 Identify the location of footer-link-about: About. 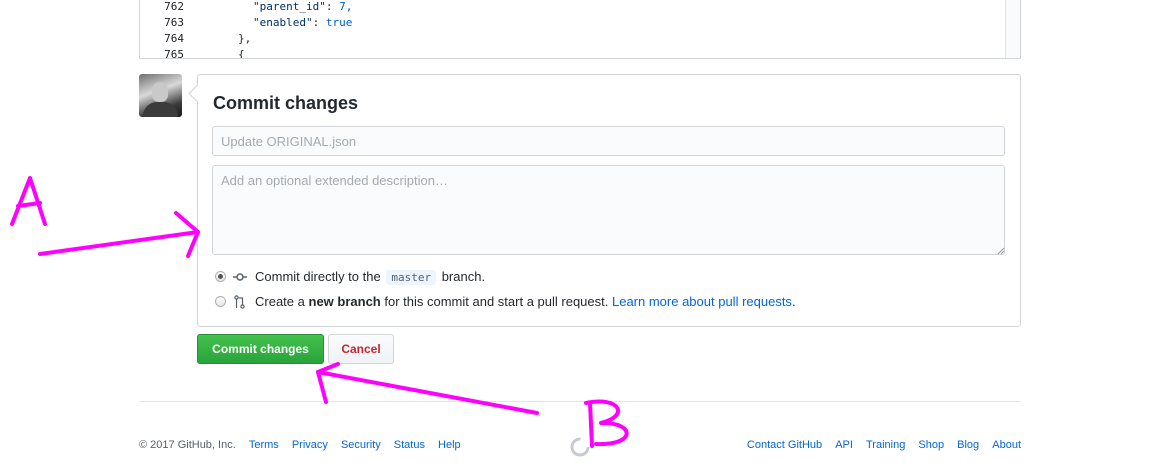
(1006, 445).